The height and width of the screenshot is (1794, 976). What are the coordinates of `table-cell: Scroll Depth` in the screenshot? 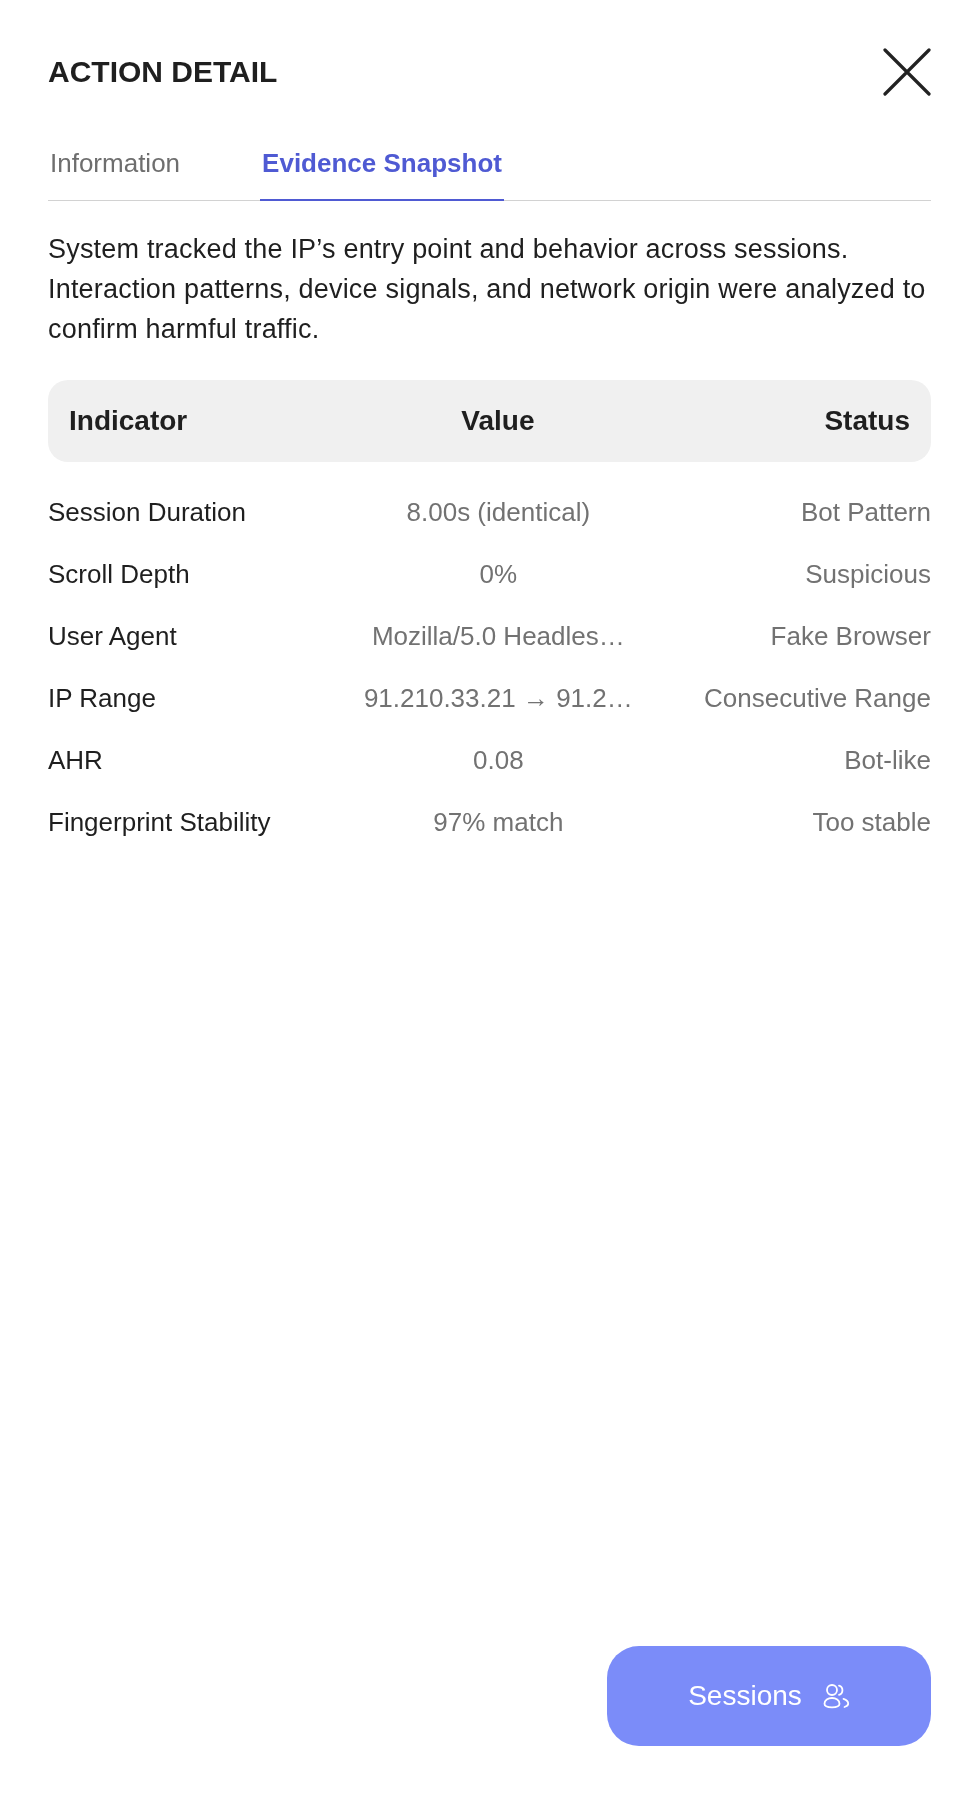 It's located at (119, 574).